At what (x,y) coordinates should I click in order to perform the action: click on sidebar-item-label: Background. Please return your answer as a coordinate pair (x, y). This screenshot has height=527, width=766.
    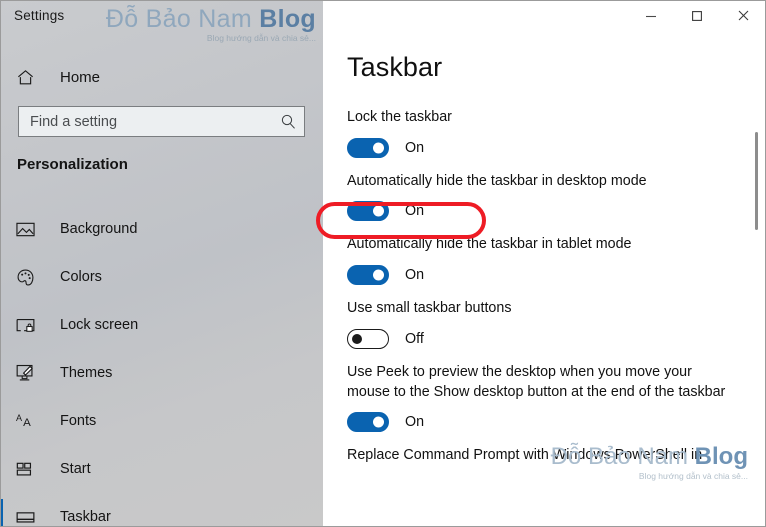
    Looking at the image, I should click on (99, 229).